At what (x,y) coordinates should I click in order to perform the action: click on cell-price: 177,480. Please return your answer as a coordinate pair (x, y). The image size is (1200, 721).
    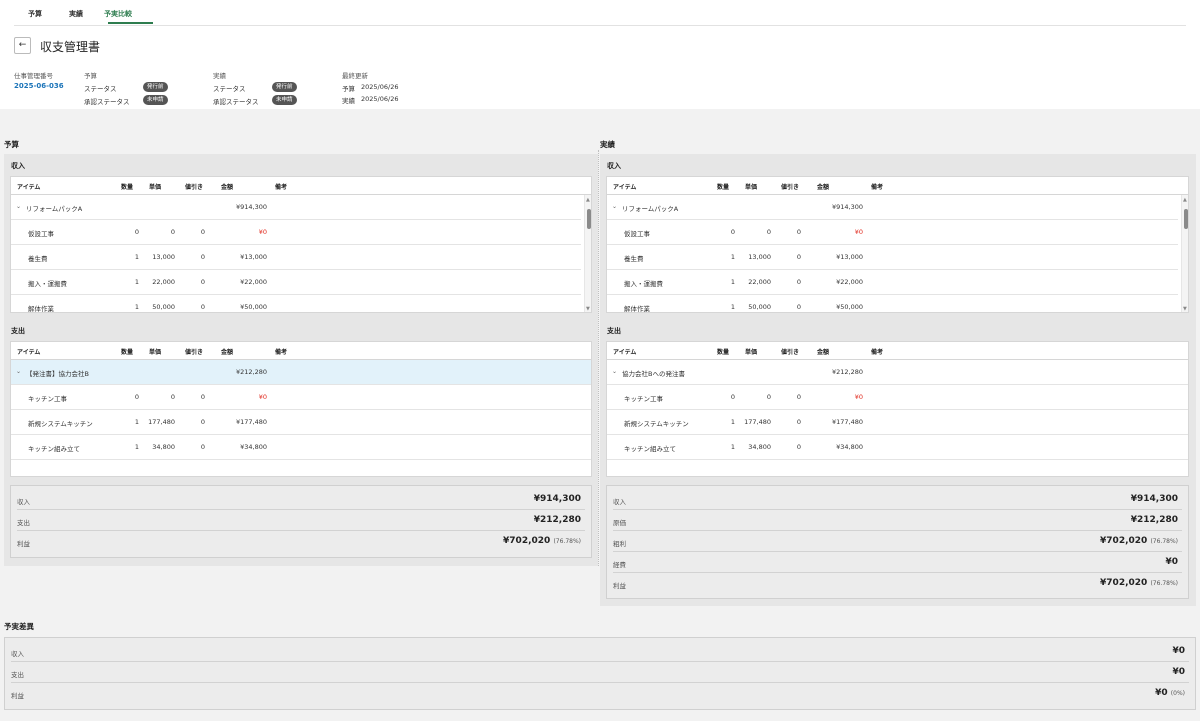
    Looking at the image, I should click on (757, 422).